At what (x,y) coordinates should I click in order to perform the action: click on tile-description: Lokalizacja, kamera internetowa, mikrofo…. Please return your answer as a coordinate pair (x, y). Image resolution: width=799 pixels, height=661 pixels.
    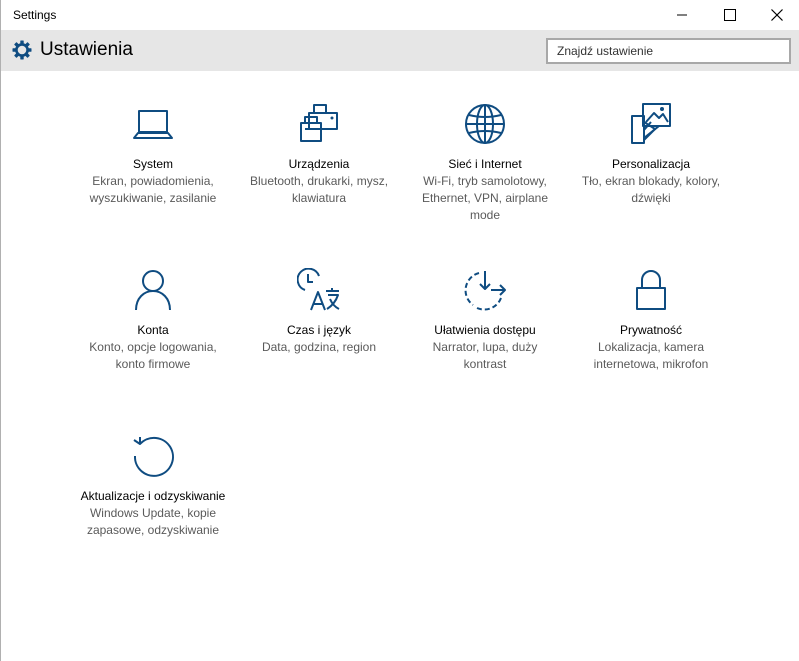
    Looking at the image, I should click on (651, 355).